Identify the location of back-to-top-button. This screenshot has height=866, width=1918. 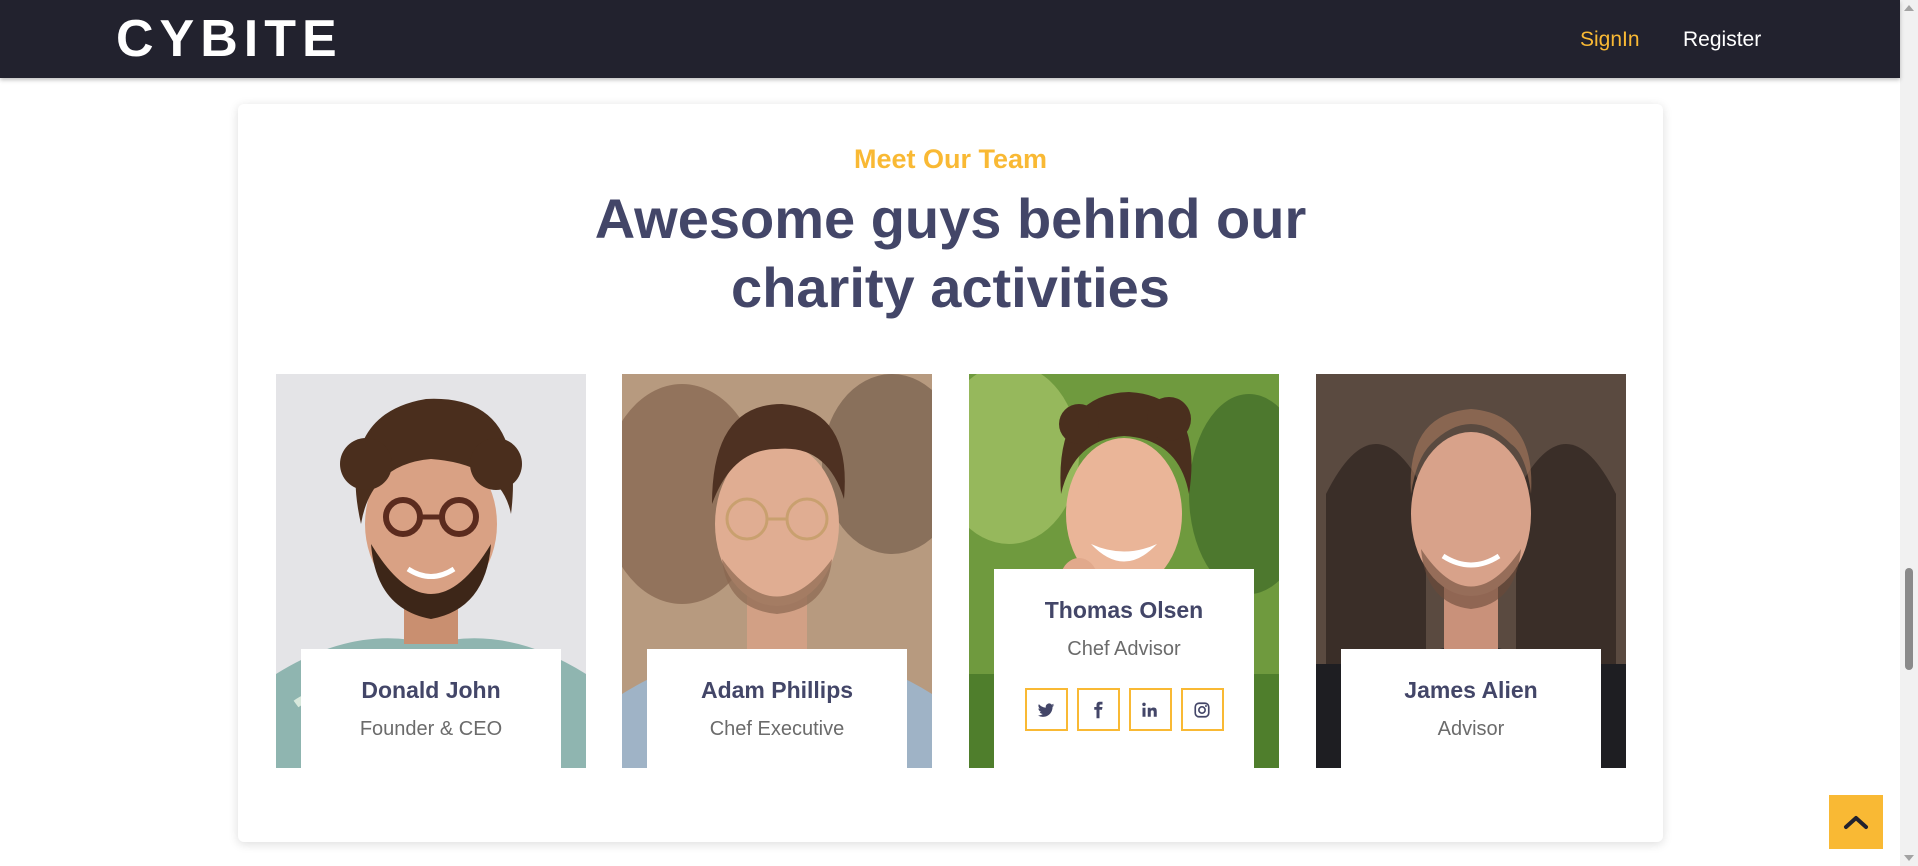
(1856, 822).